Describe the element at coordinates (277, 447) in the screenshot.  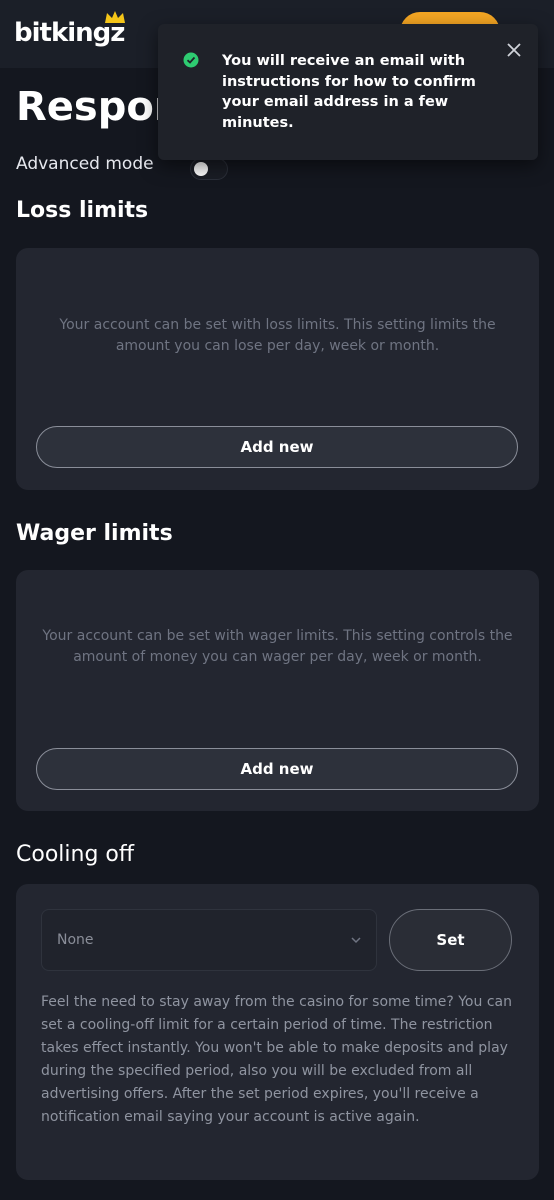
I see `loss-limits-add-button: Add new` at that location.